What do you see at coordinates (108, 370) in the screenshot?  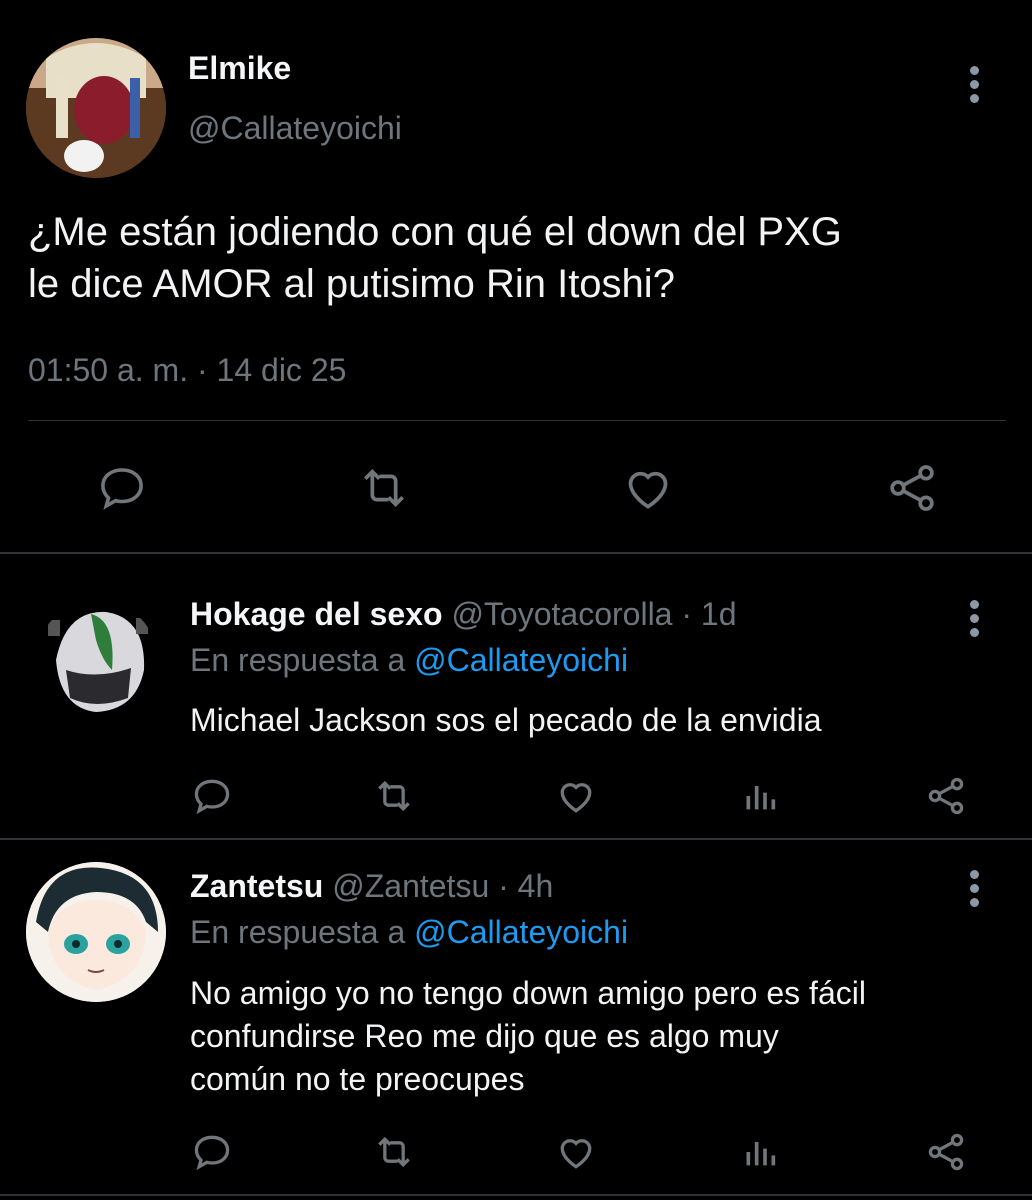 I see `tweet-time: 01:50 a. m.` at bounding box center [108, 370].